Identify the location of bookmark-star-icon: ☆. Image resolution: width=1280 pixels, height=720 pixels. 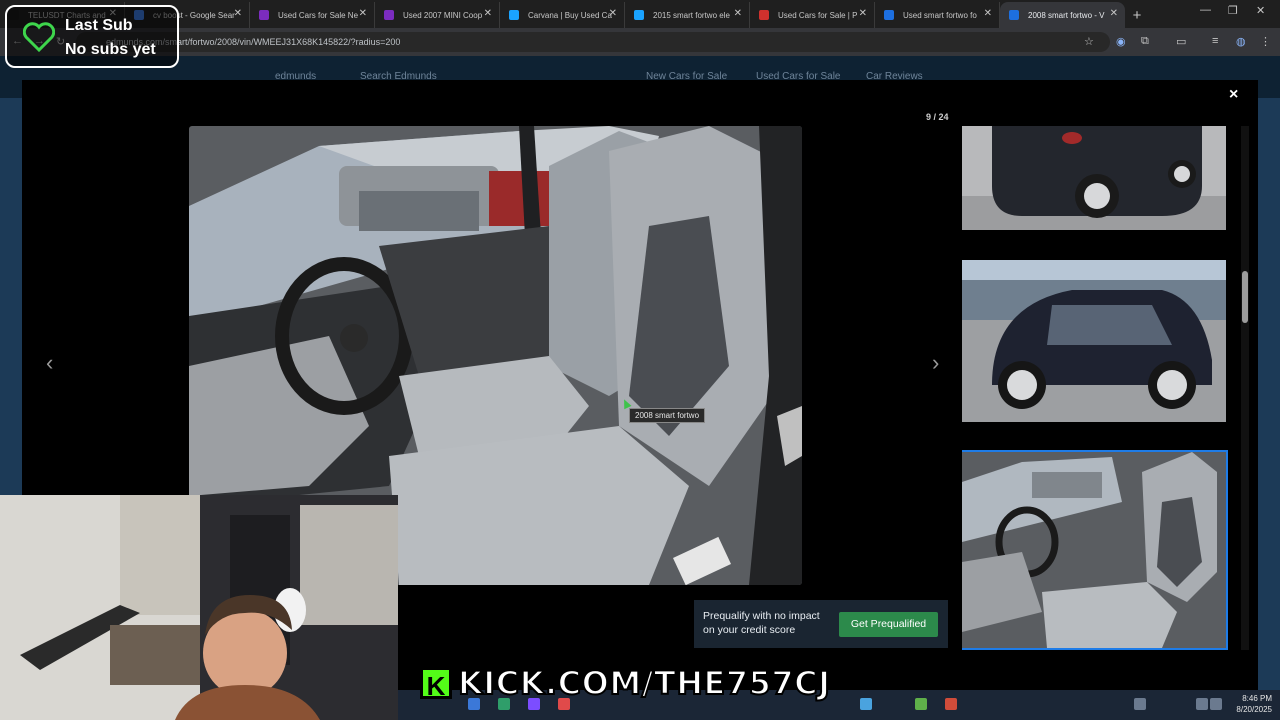
(1089, 41).